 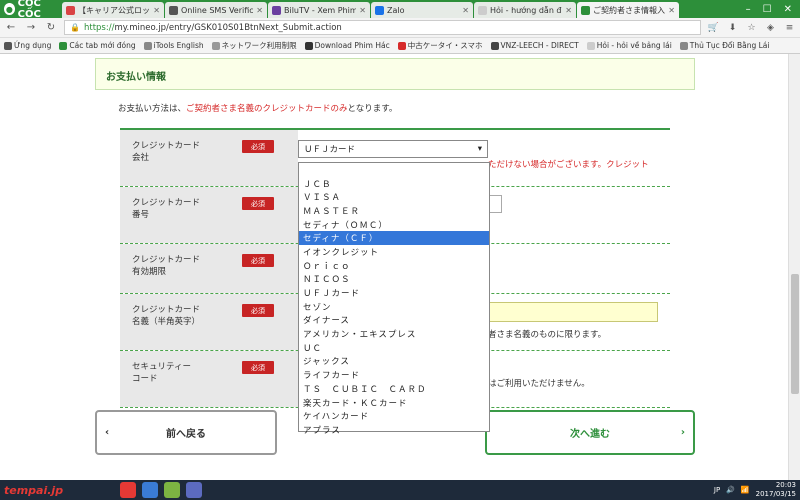 I want to click on clock: 20:03 2017/03/15, so click(x=776, y=490).